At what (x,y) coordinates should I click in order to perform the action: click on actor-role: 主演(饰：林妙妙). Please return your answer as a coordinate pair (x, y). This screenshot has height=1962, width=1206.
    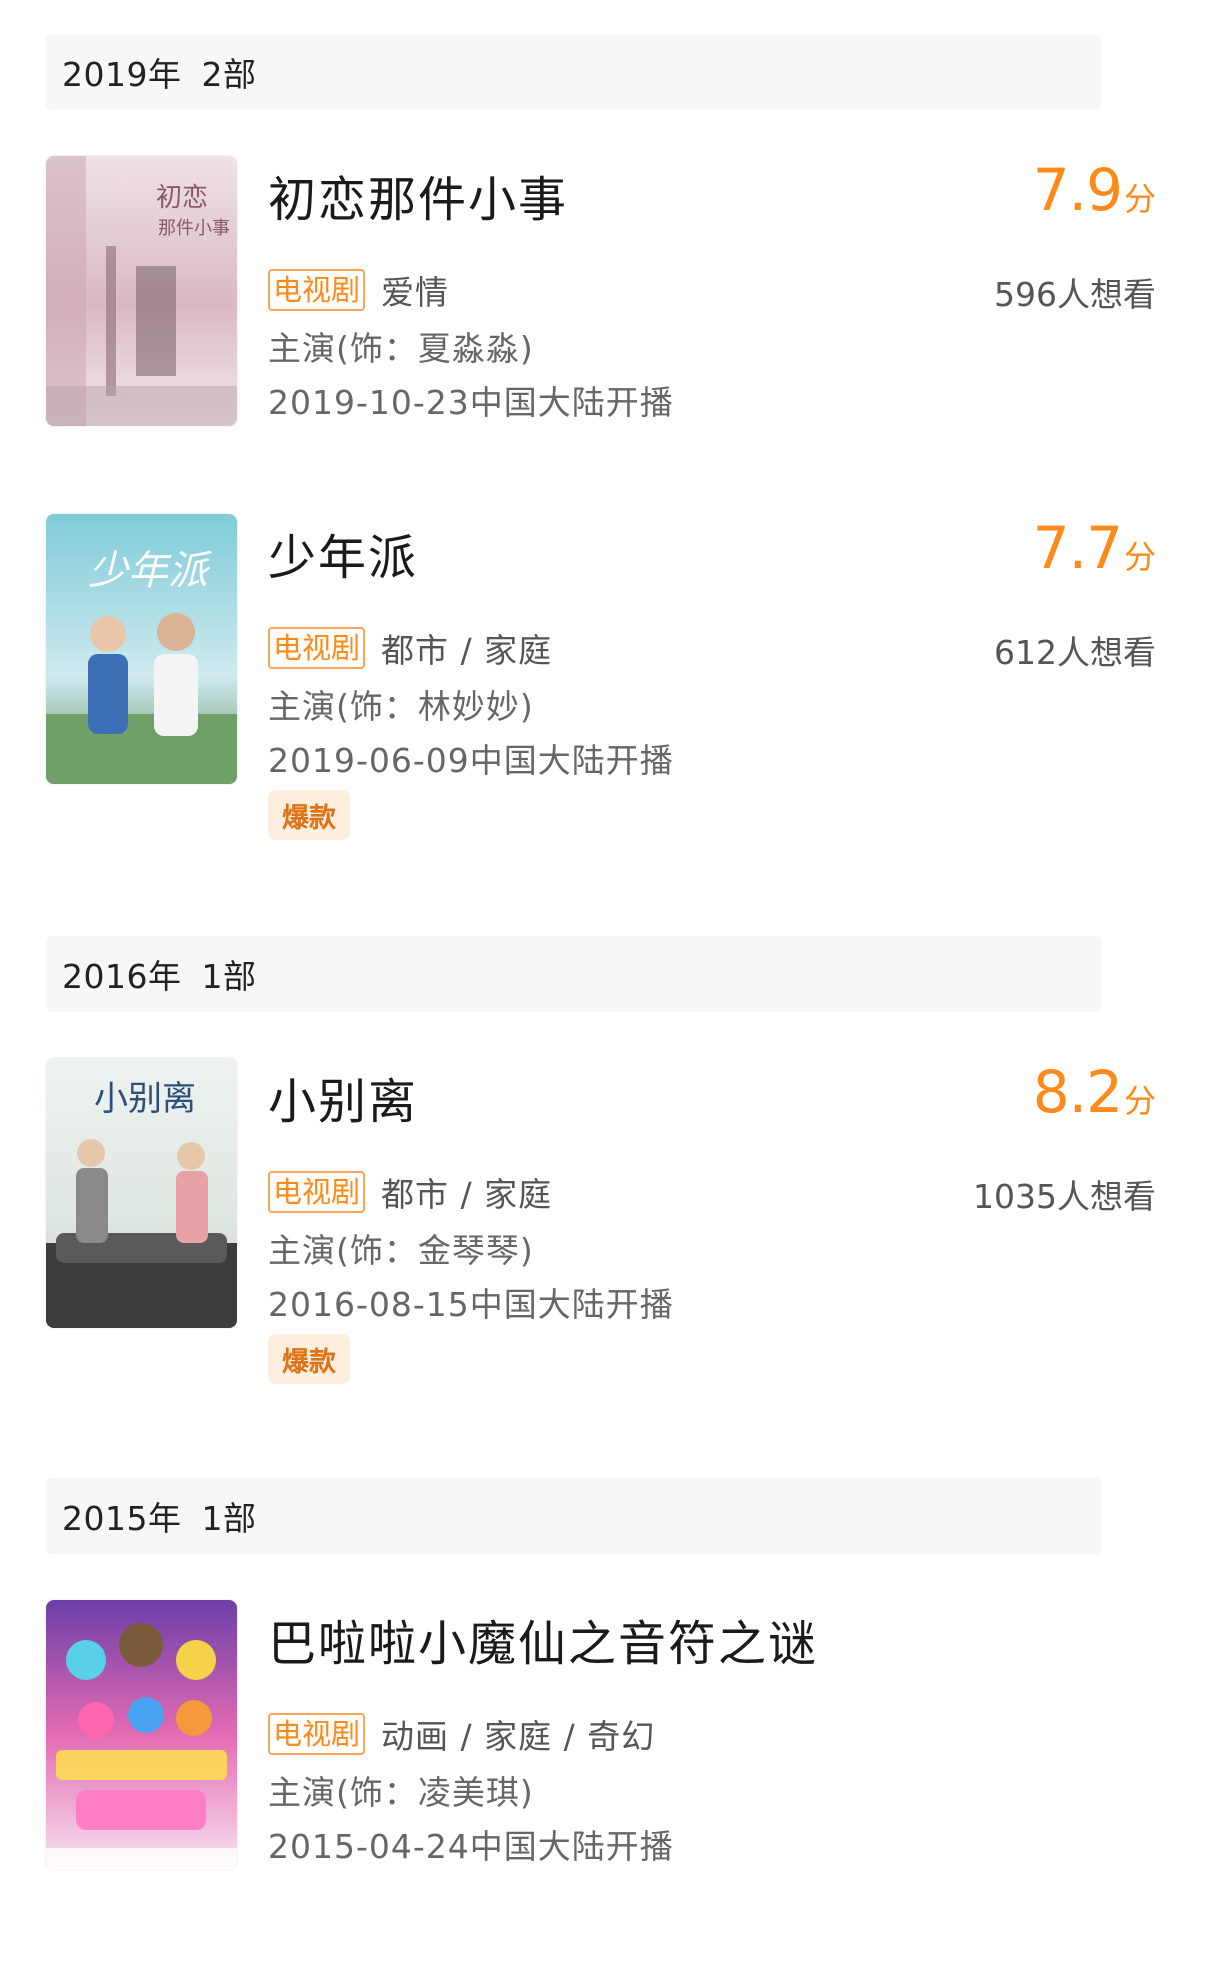
    Looking at the image, I should click on (401, 706).